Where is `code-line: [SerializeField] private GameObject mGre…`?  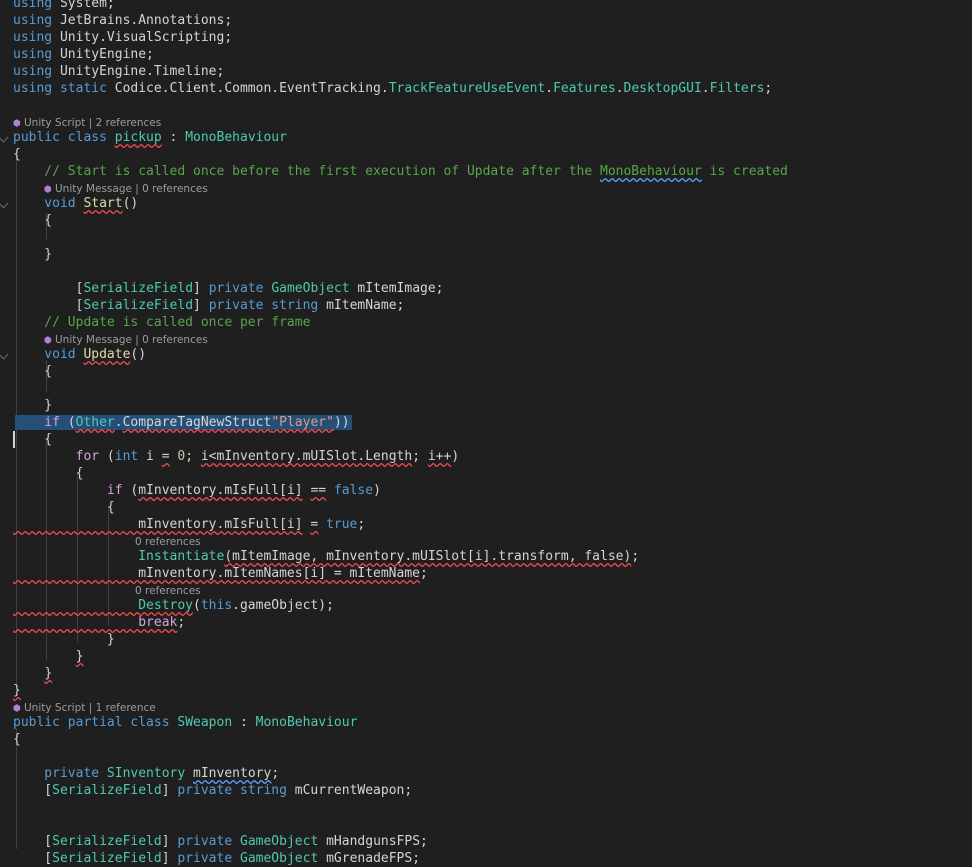
code-line: [SerializeField] private GameObject mGre… is located at coordinates (486, 858).